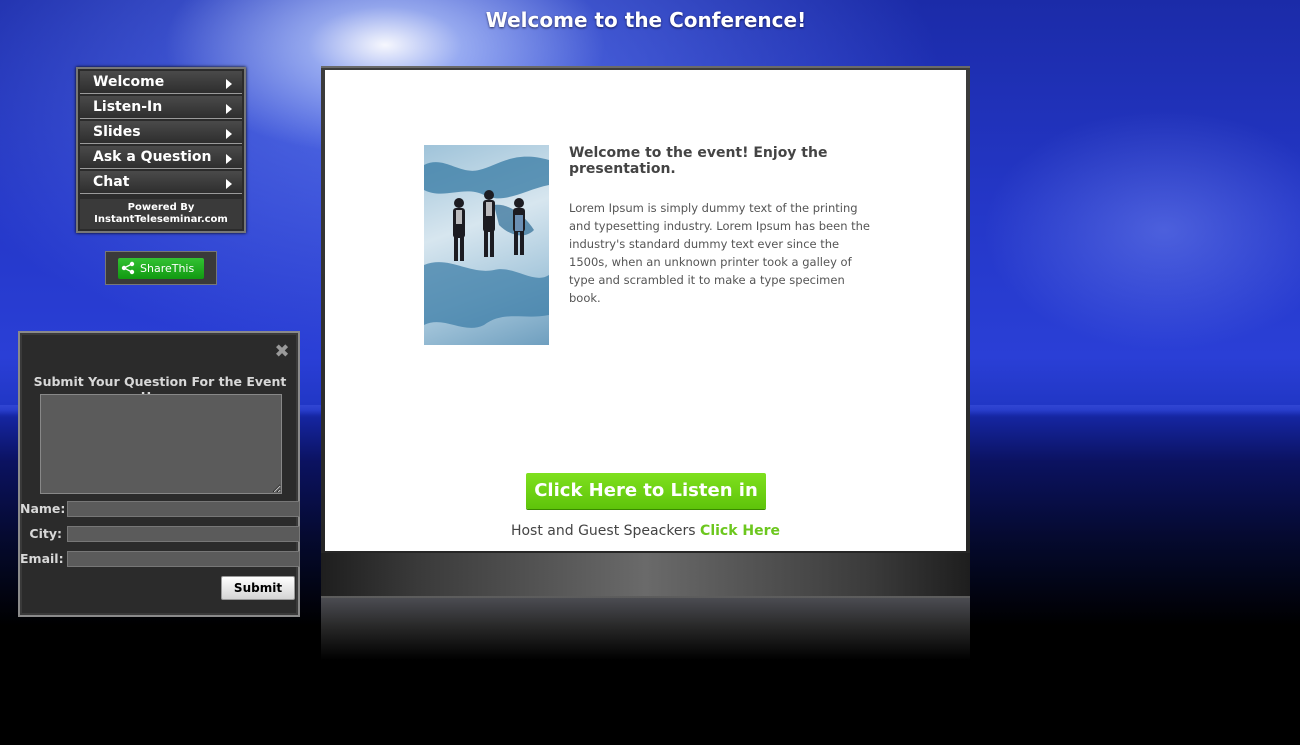 The image size is (1300, 745). What do you see at coordinates (161, 444) in the screenshot?
I see `question-textarea` at bounding box center [161, 444].